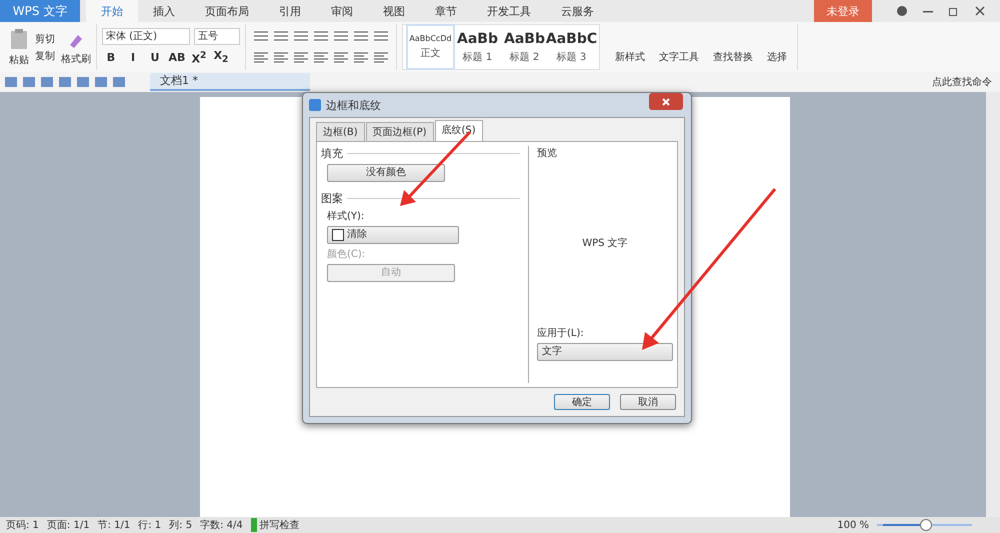  What do you see at coordinates (340, 131) in the screenshot?
I see `dialog-tab: 边框(B)` at bounding box center [340, 131].